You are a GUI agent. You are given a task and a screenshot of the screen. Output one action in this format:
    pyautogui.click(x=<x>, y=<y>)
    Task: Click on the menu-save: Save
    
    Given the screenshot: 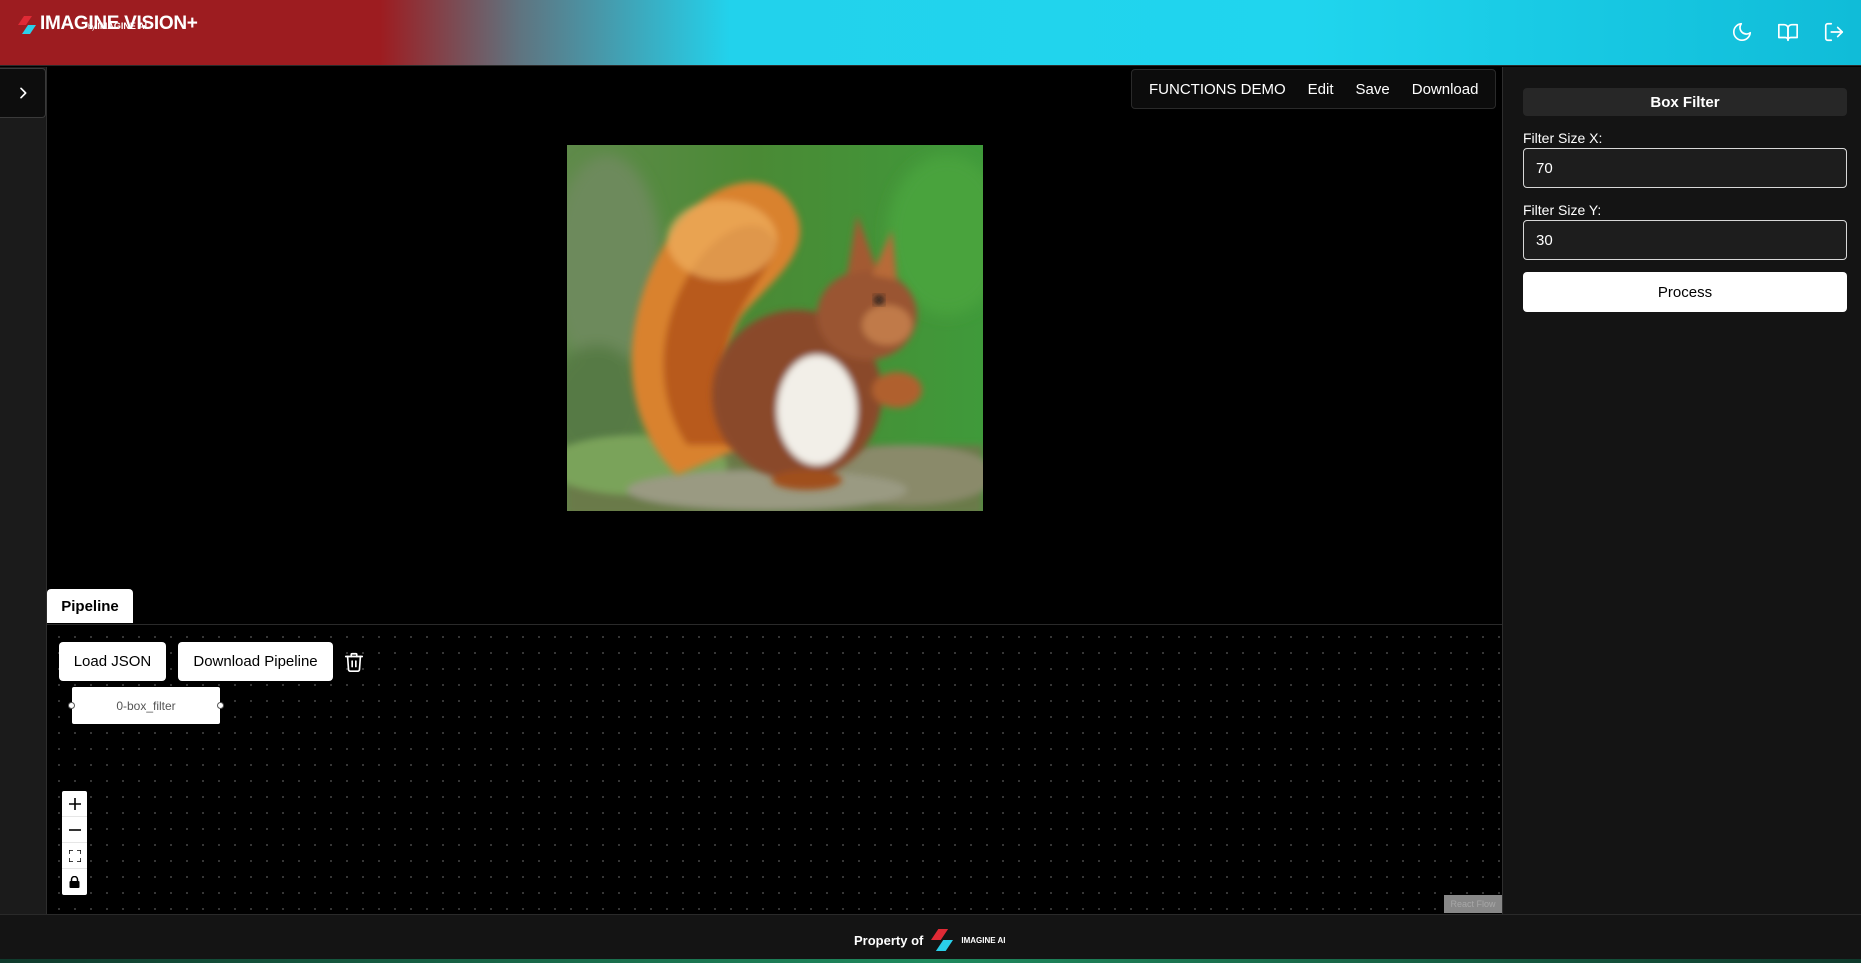 What is the action you would take?
    pyautogui.click(x=1373, y=89)
    